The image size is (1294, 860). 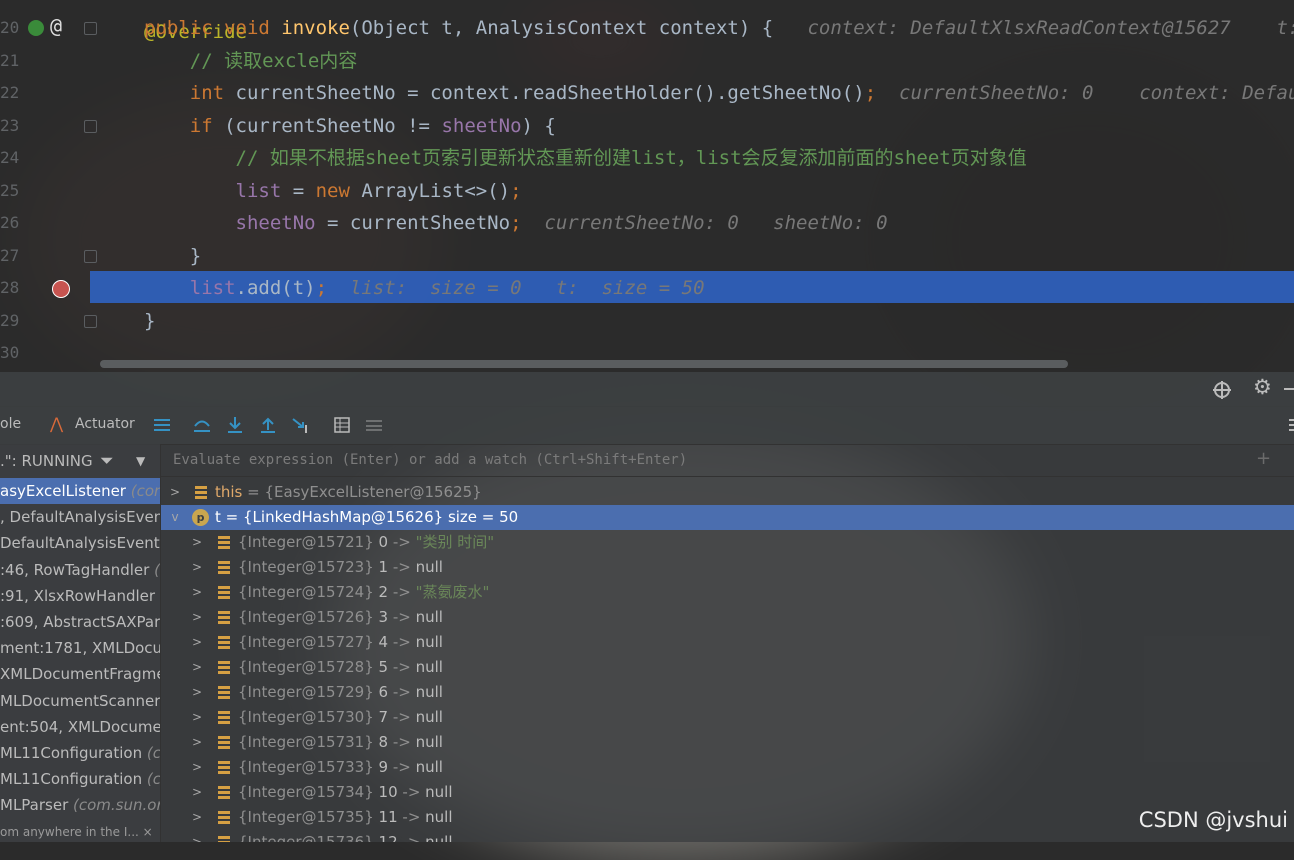 I want to click on stack-frame: ent:504, XMLDocumer, so click(x=80, y=727).